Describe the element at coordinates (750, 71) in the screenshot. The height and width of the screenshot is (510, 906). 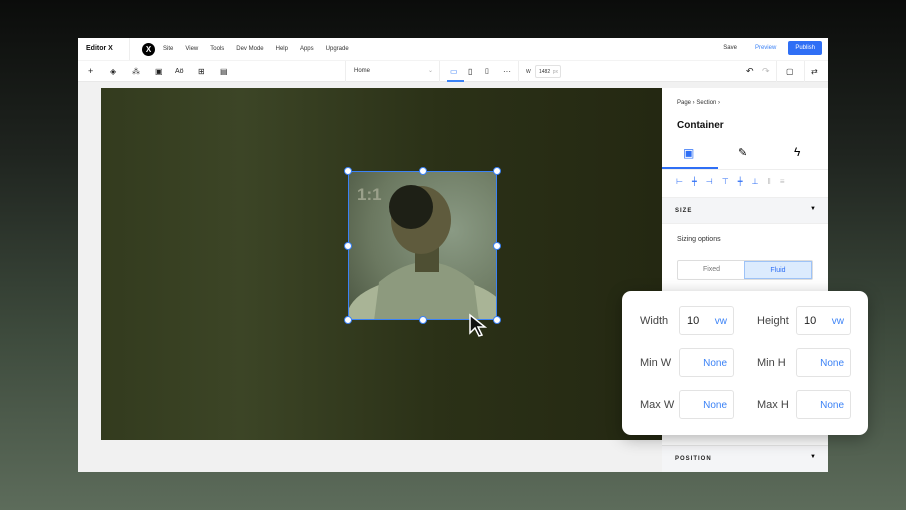
I see `undo-icon: ↶` at that location.